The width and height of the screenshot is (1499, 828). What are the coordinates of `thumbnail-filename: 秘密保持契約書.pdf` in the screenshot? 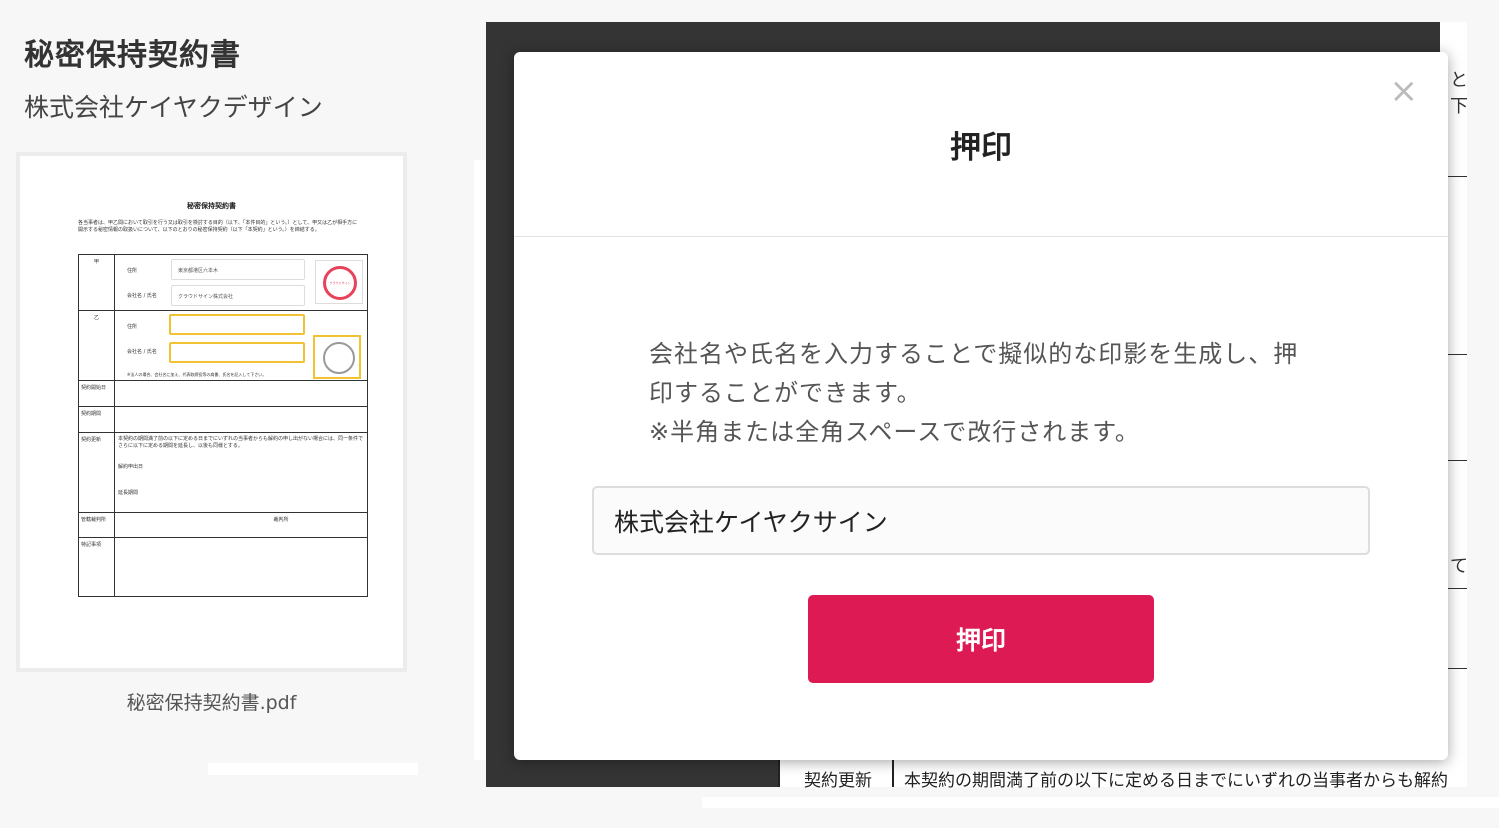 It's located at (211, 701).